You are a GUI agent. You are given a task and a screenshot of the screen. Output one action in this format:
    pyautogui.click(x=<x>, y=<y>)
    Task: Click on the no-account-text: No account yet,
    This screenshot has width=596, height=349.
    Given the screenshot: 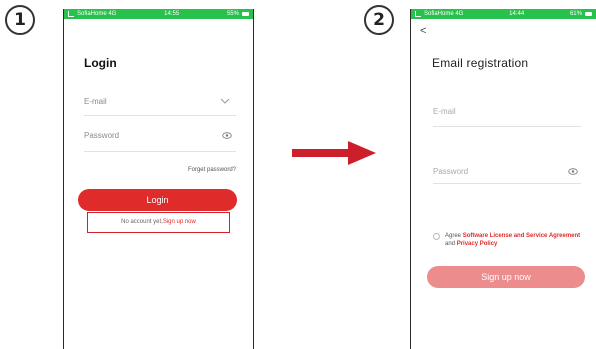 What is the action you would take?
    pyautogui.click(x=142, y=222)
    